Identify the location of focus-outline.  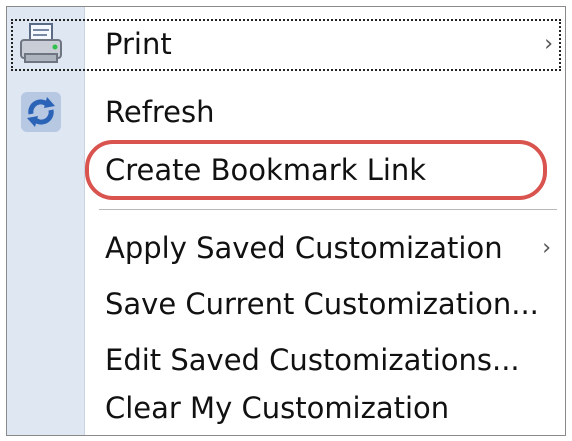
(286, 45).